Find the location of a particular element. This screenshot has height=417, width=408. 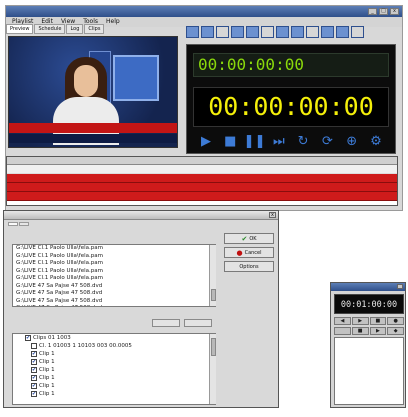

playlist-grid is located at coordinates (202, 181).